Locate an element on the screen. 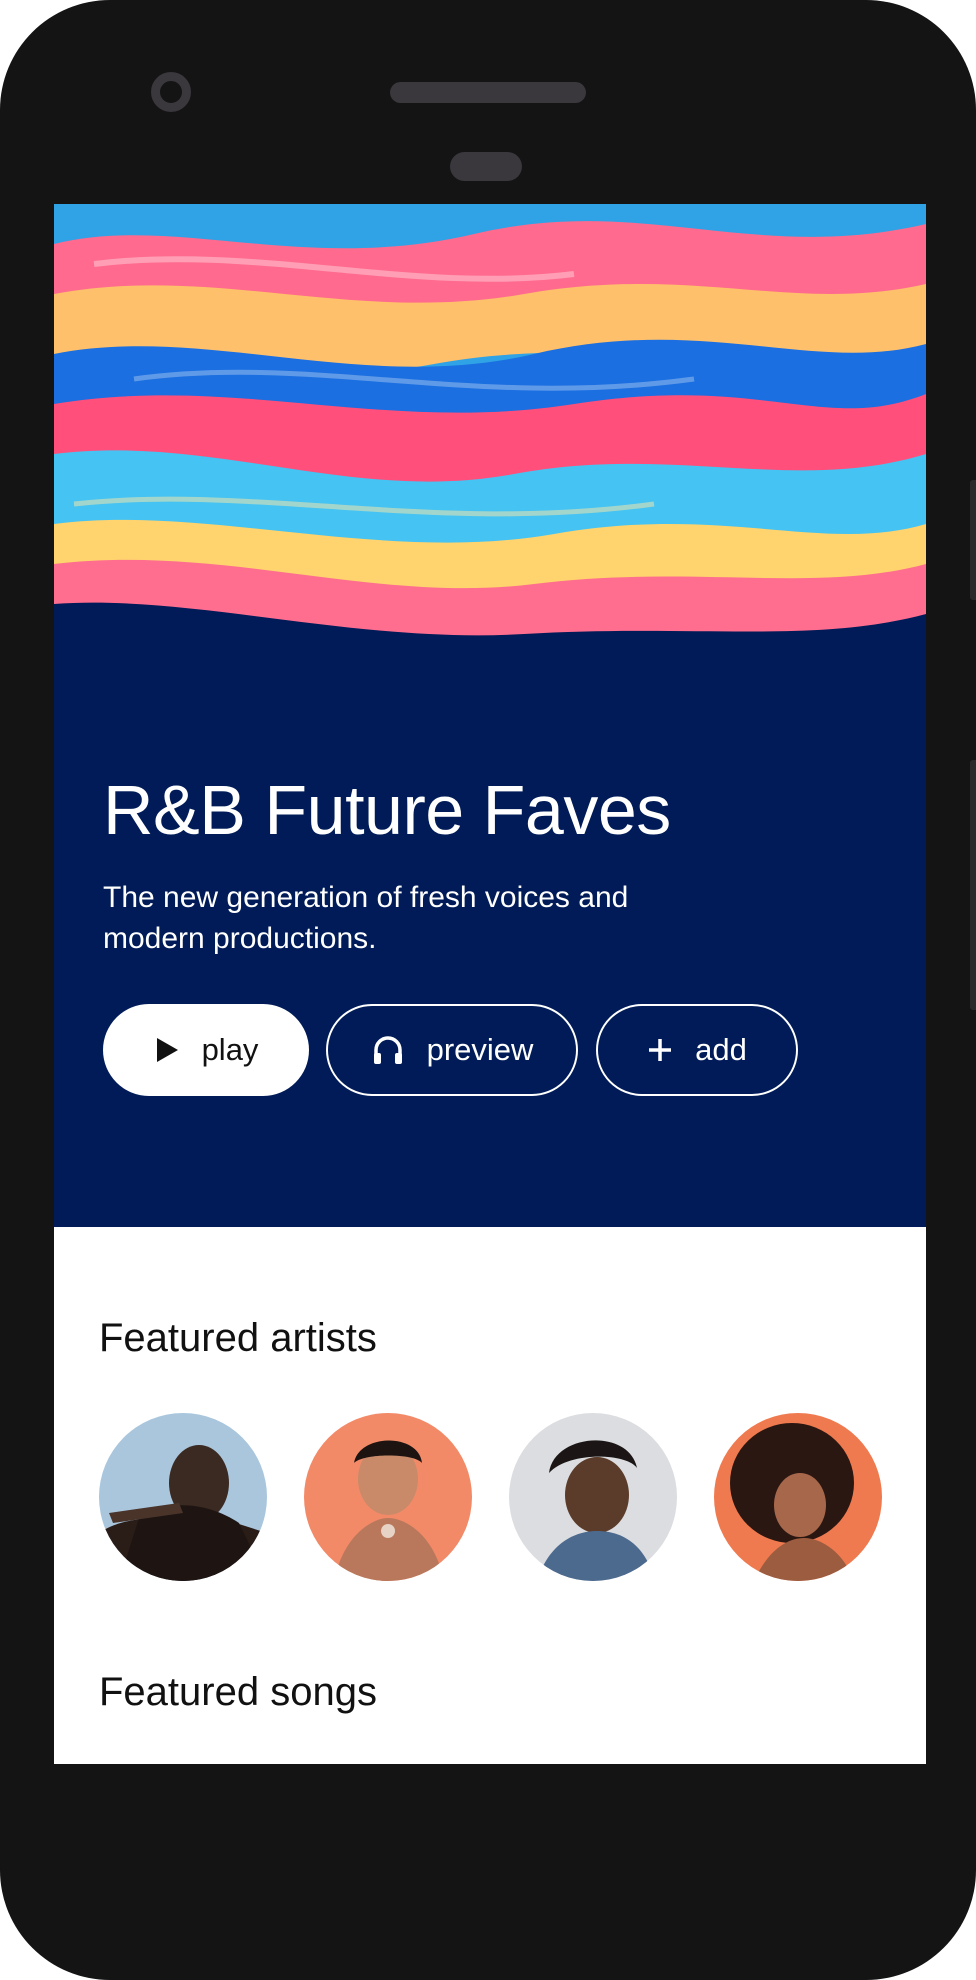  add-button: add is located at coordinates (697, 1050).